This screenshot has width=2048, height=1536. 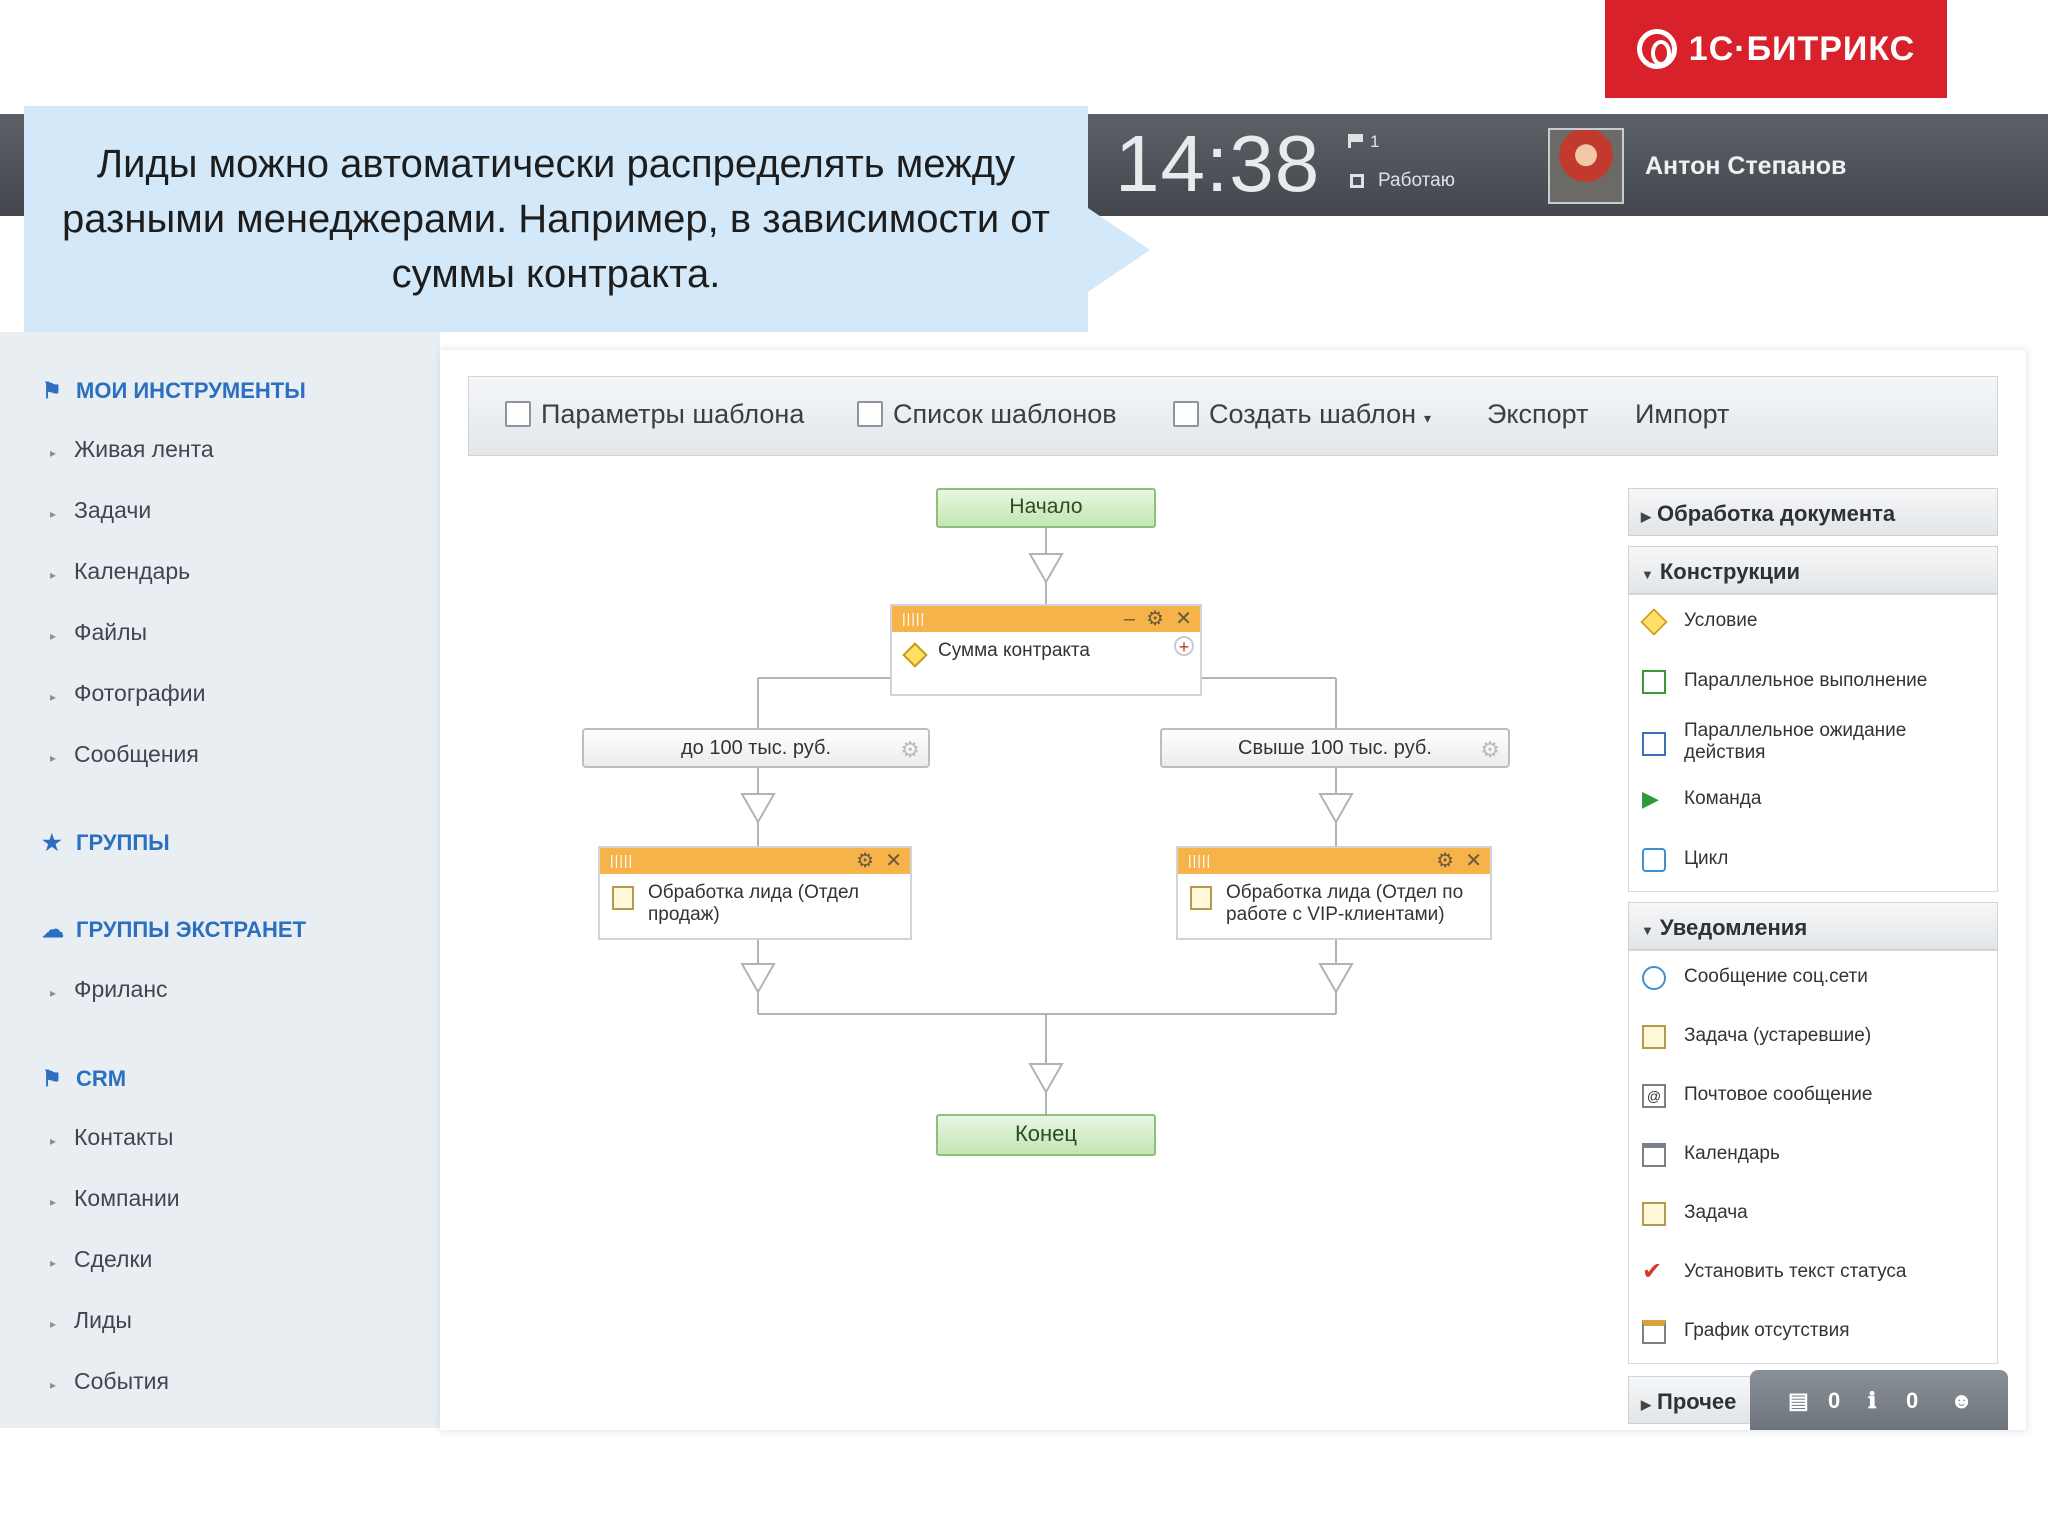 I want to click on email-icon: @, so click(x=1654, y=1096).